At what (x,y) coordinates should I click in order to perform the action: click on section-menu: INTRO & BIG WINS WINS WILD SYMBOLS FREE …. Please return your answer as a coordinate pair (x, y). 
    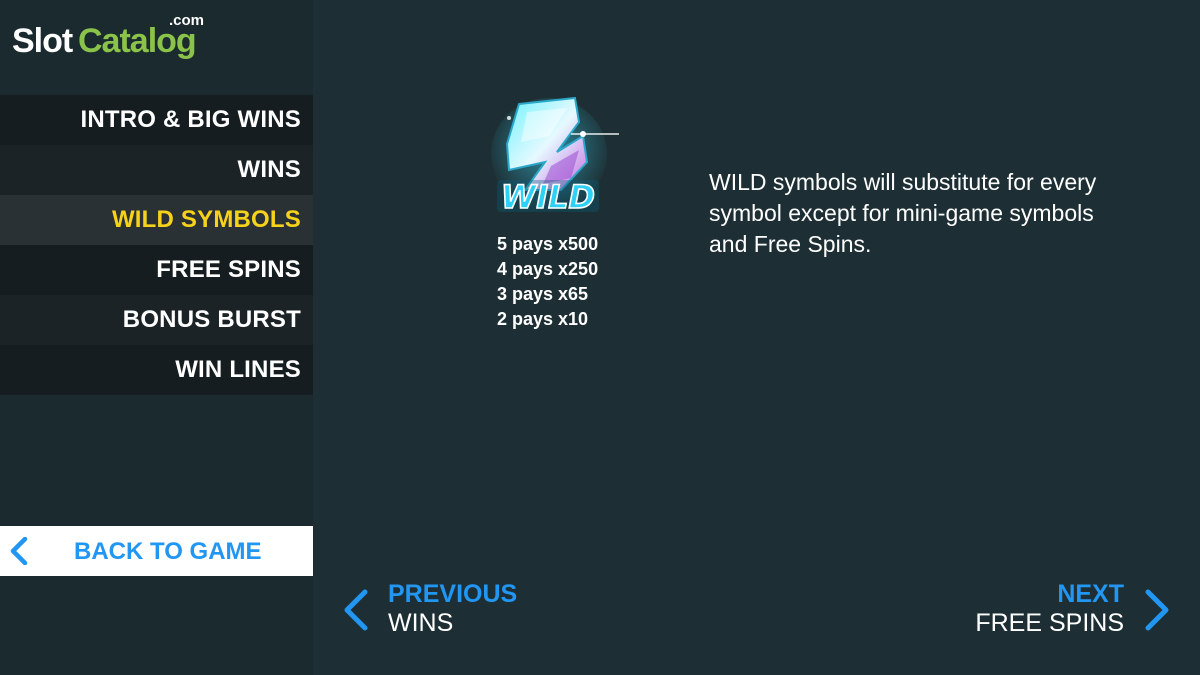
    Looking at the image, I should click on (156, 245).